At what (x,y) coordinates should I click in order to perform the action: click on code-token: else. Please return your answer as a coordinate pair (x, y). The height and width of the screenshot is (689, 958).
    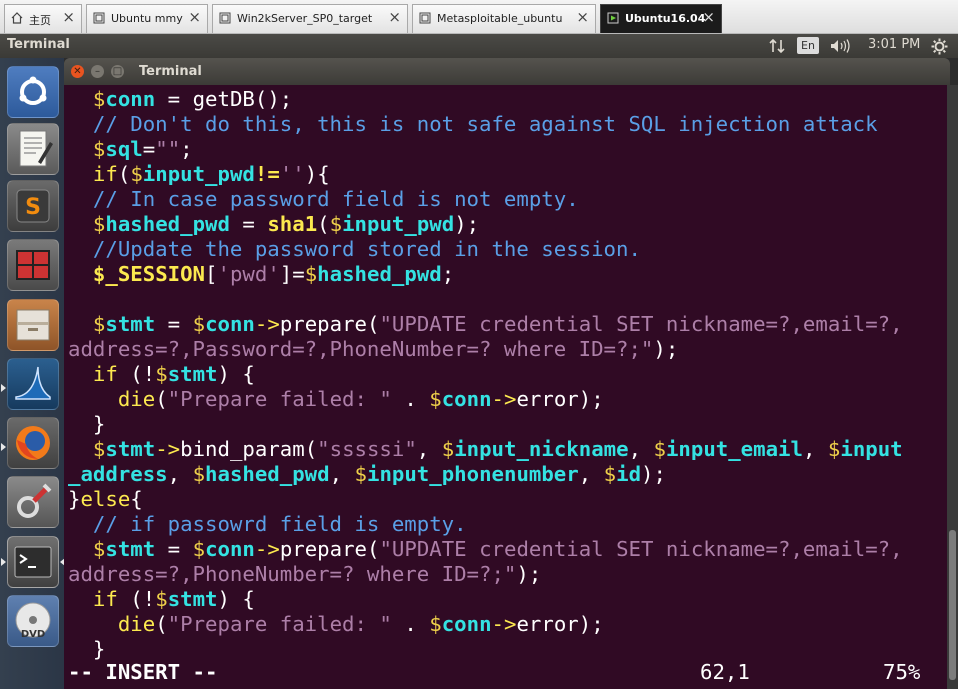
    Looking at the image, I should click on (105, 499).